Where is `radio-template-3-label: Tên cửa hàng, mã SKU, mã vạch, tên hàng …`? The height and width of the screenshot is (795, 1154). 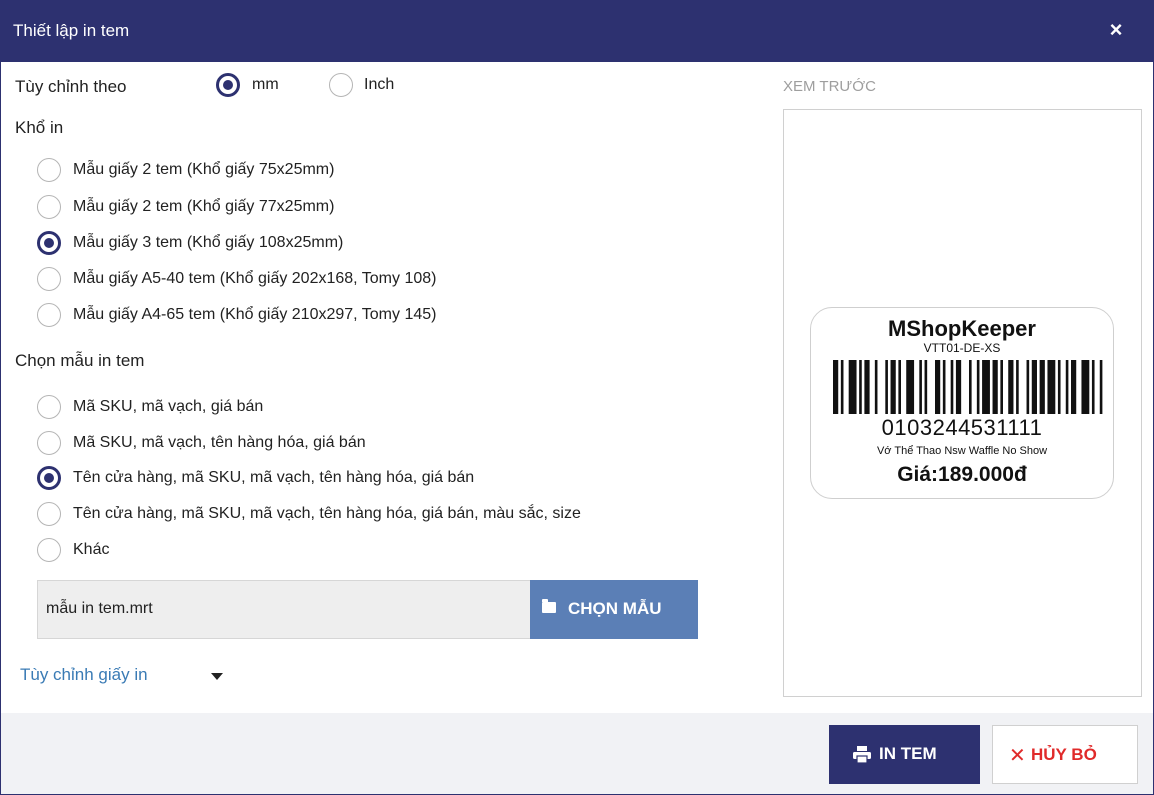
radio-template-3-label: Tên cửa hàng, mã SKU, mã vạch, tên hàng … is located at coordinates (274, 477).